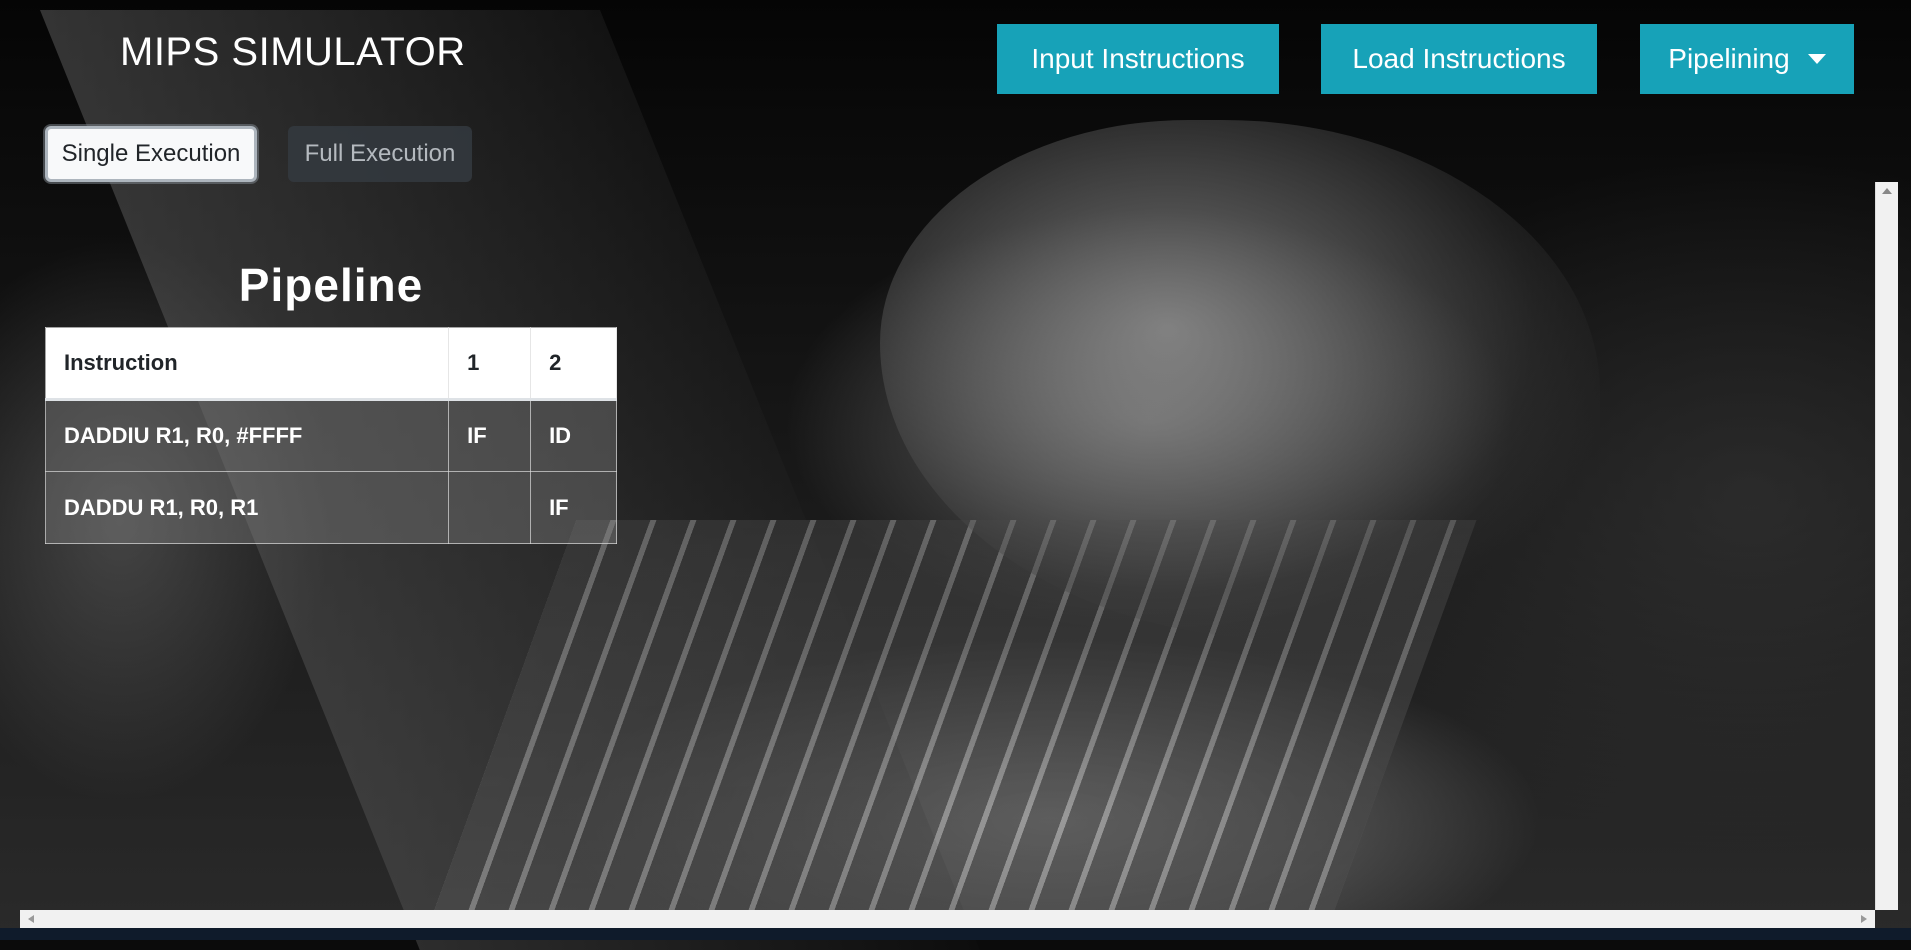  I want to click on column-header-cycle-2: 2, so click(573, 364).